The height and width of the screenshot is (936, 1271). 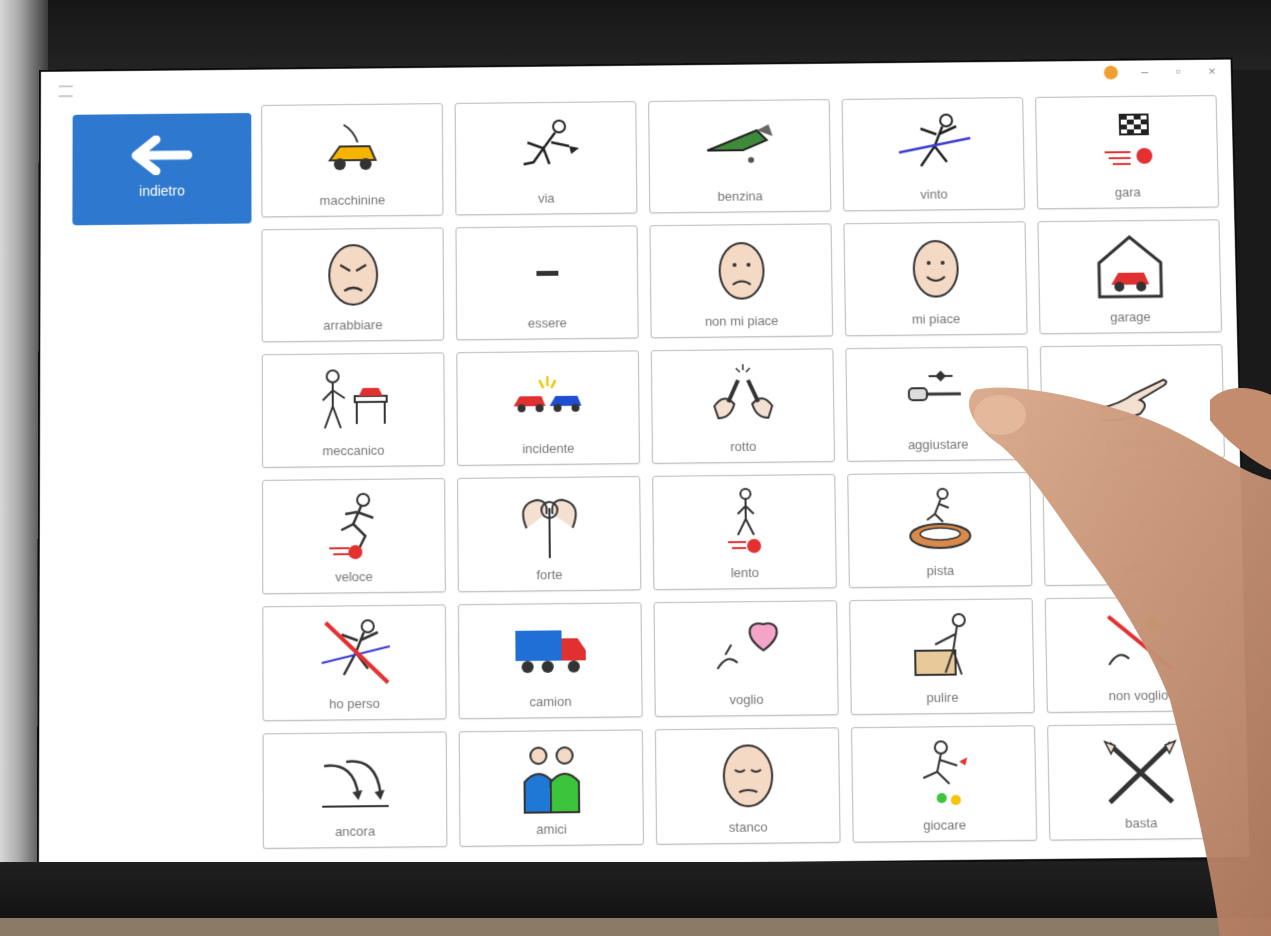 What do you see at coordinates (942, 697) in the screenshot?
I see `tile-label: pulire` at bounding box center [942, 697].